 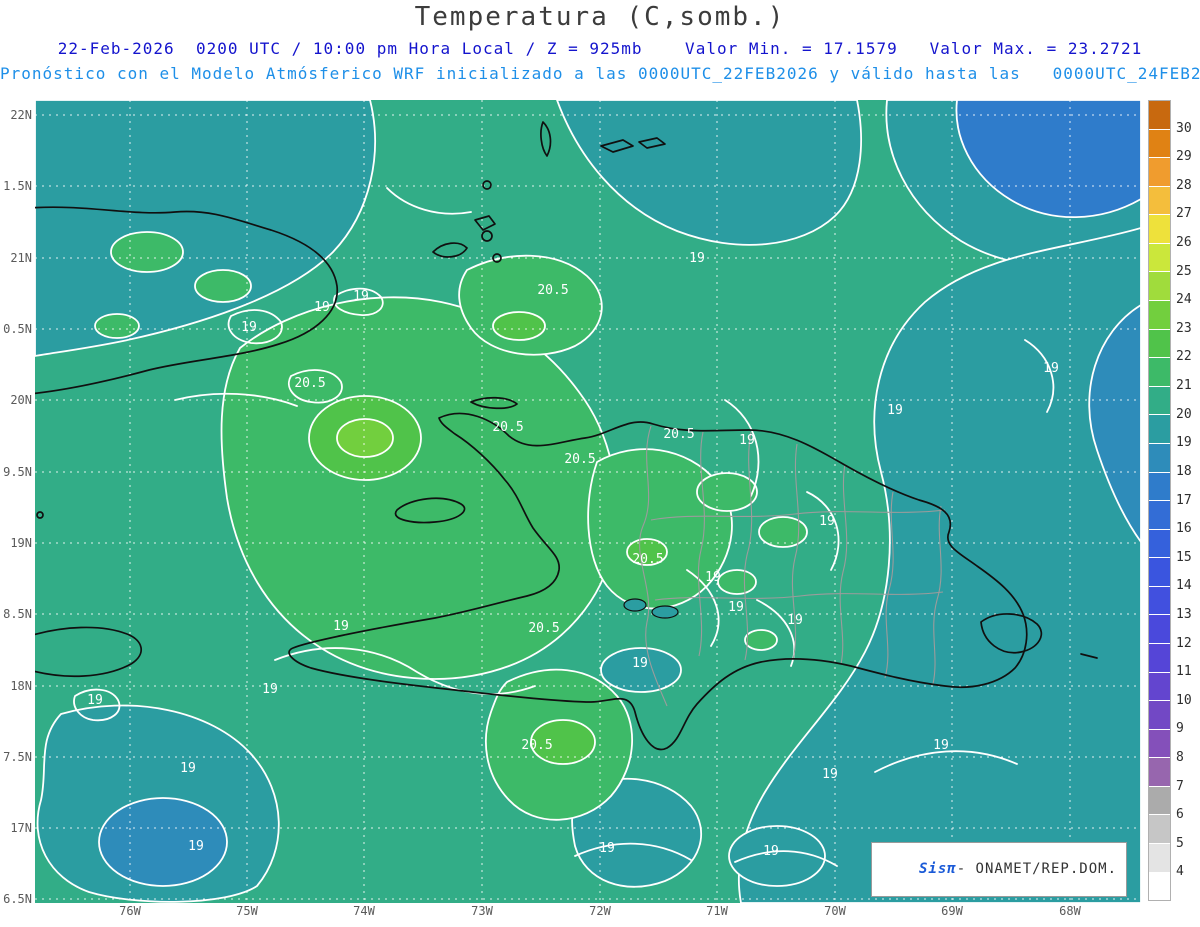 I want to click on lon-tick-label: 71W, so click(x=717, y=911).